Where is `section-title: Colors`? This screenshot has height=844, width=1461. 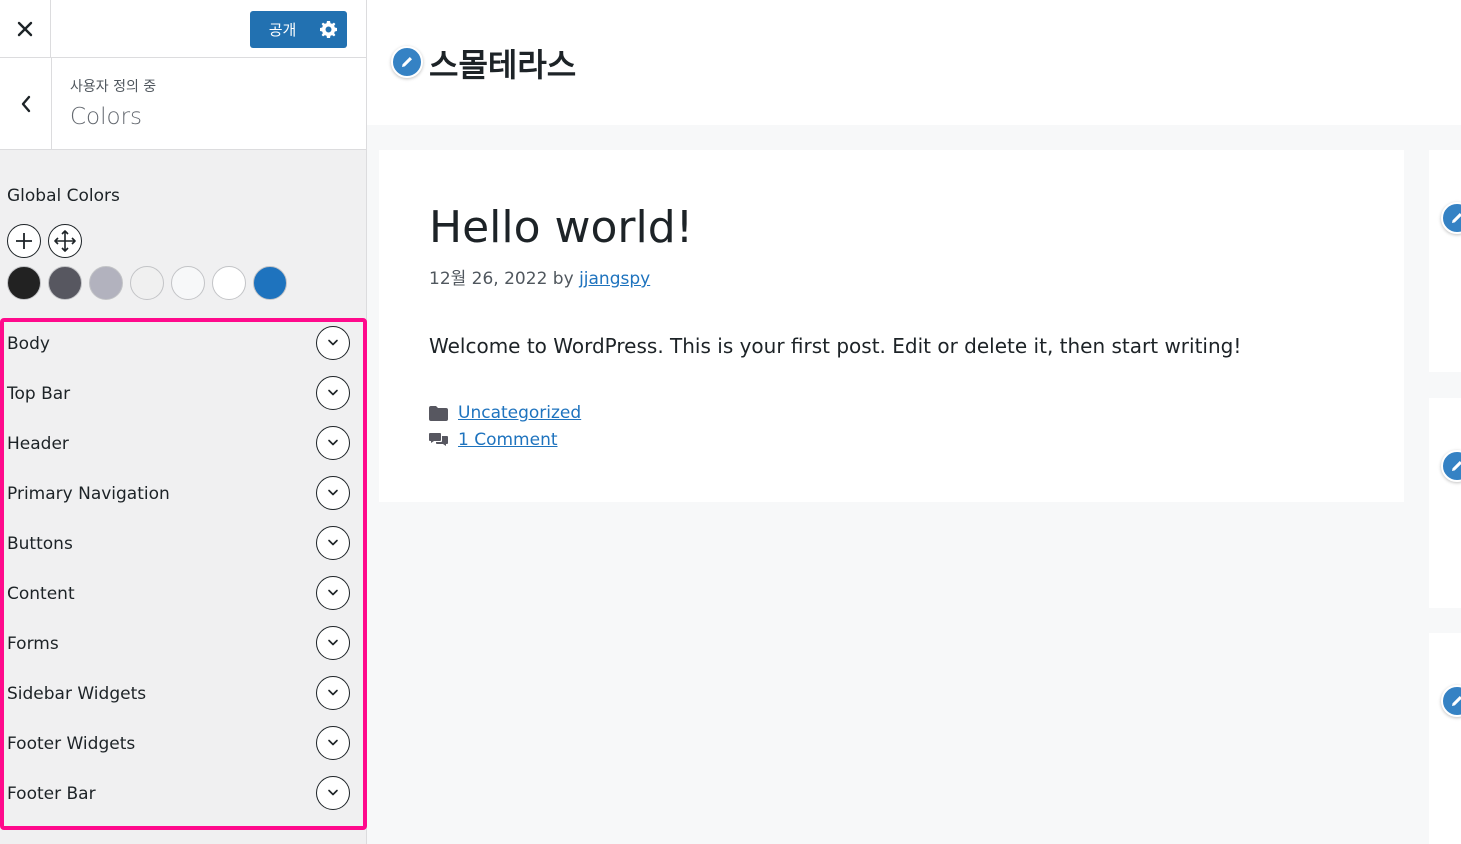 section-title: Colors is located at coordinates (106, 117).